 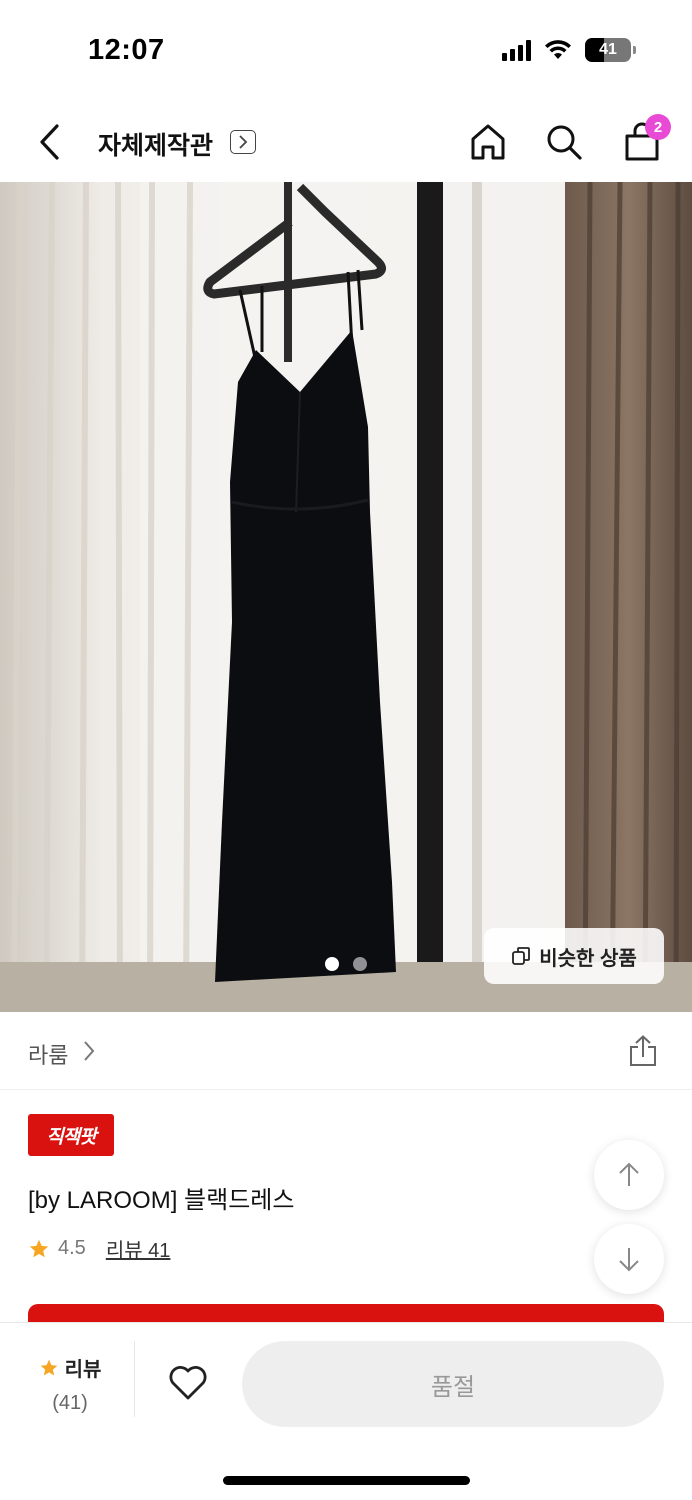 I want to click on scroll-up-button, so click(x=629, y=1175).